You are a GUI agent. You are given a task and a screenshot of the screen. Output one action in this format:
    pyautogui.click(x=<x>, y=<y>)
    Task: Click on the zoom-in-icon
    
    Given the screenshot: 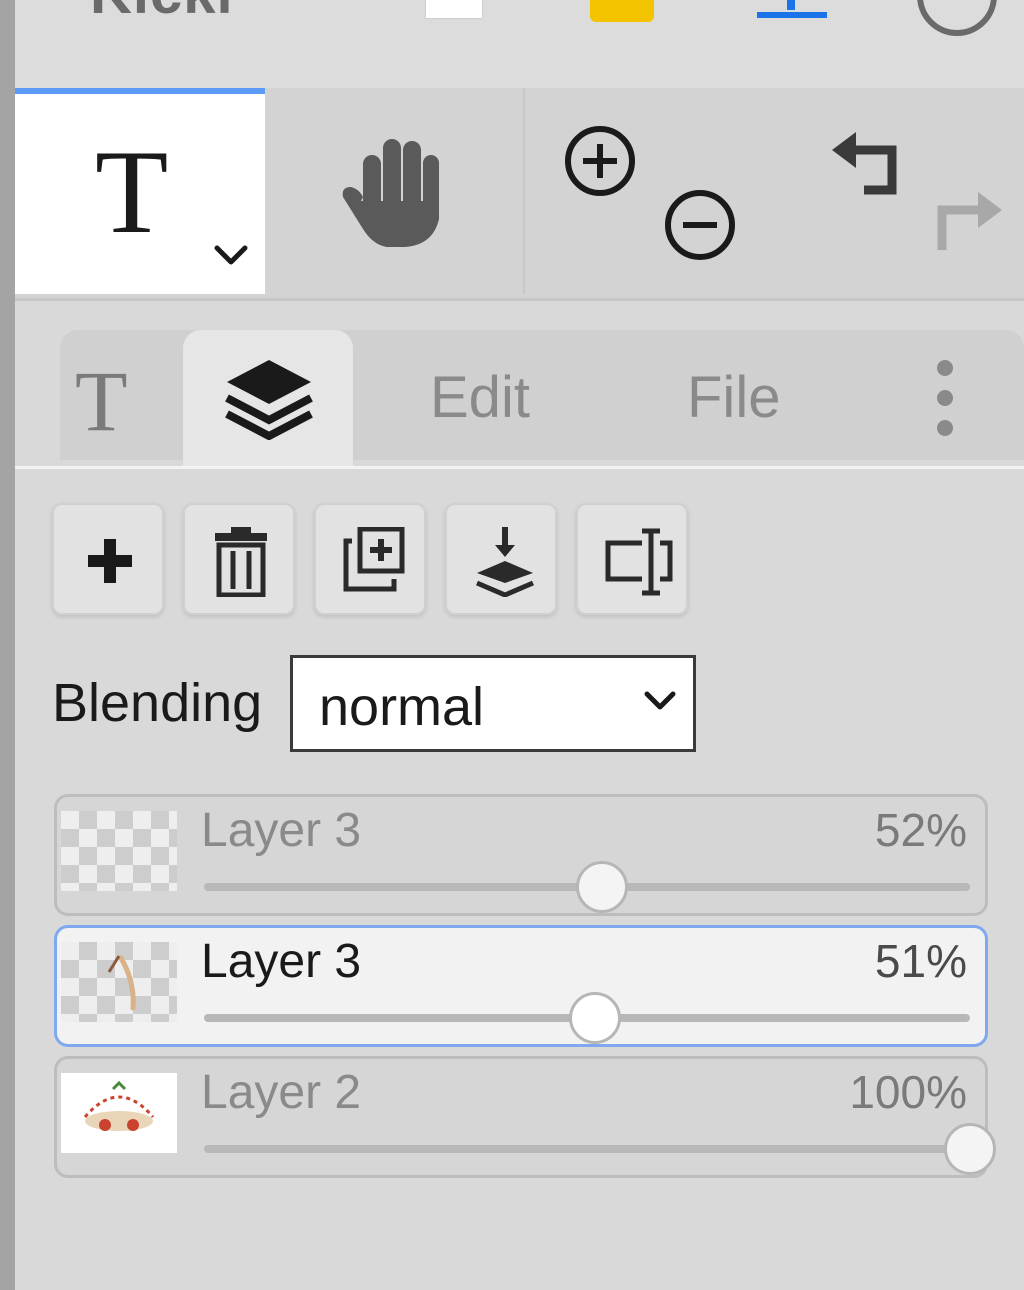 What is the action you would take?
    pyautogui.click(x=600, y=161)
    